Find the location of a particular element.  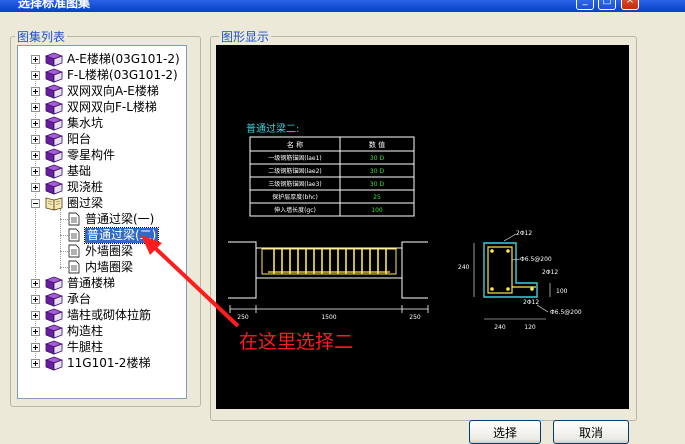

atlas-list-label: 图集列表 is located at coordinates (41, 36).